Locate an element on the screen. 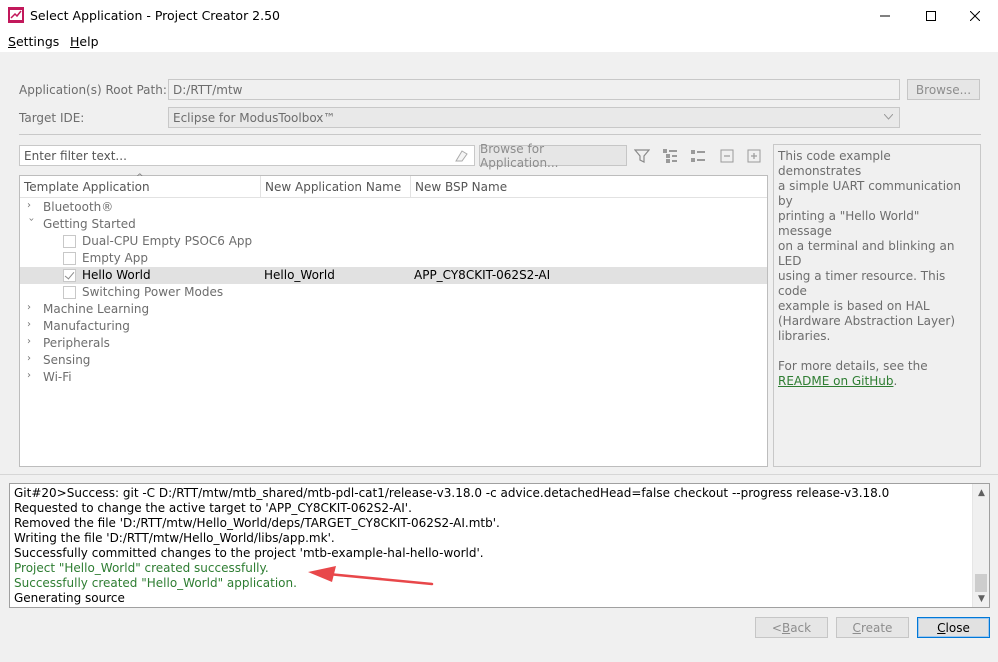 This screenshot has width=998, height=662. scroll-down-icon: ▼ is located at coordinates (981, 598).